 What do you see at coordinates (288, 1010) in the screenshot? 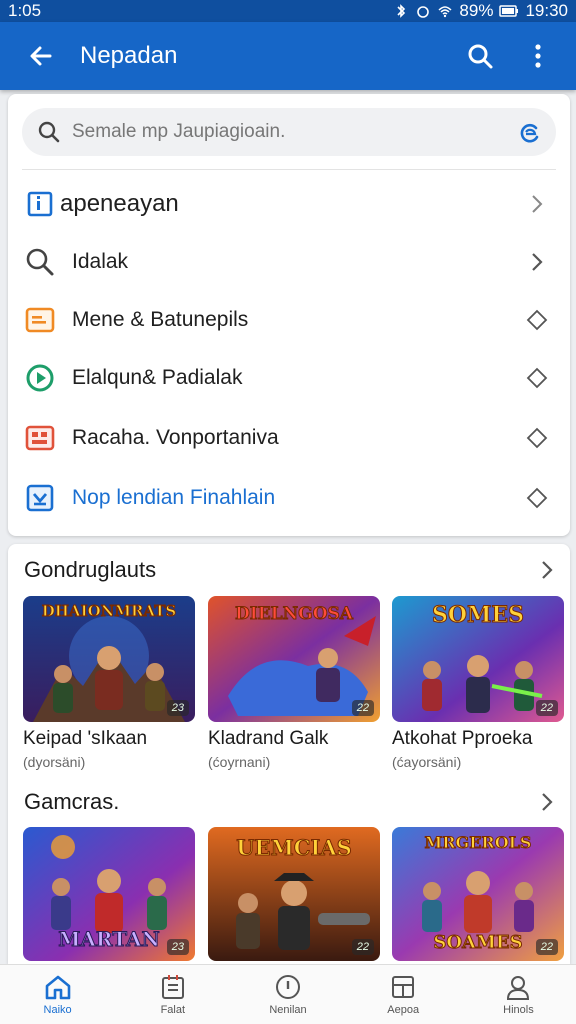
I see `nav-label: Nenilan` at bounding box center [288, 1010].